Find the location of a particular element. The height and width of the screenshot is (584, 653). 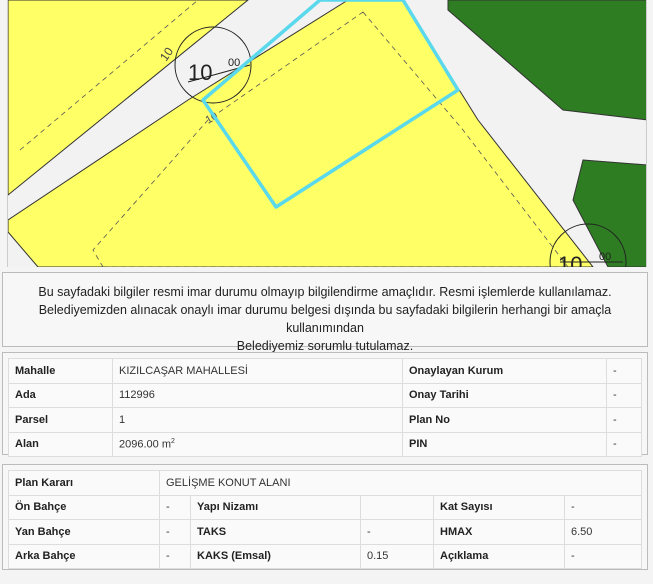

alan-cell: 2096.00 m2 is located at coordinates (257, 444).